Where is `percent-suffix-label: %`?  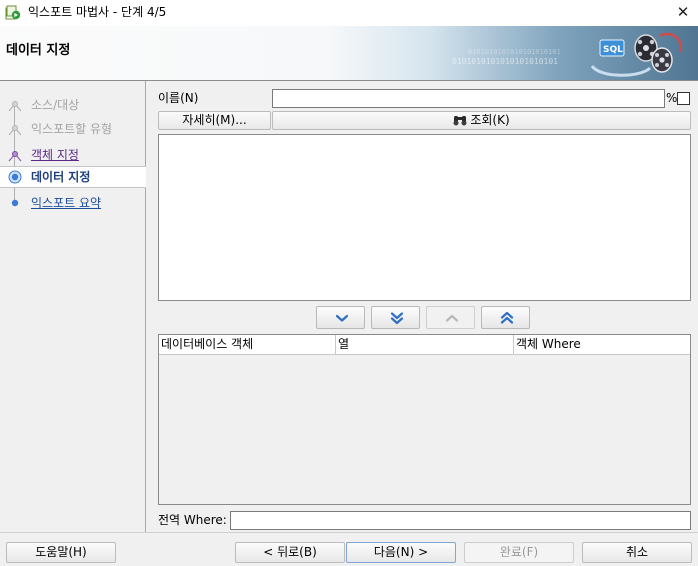 percent-suffix-label: % is located at coordinates (672, 98).